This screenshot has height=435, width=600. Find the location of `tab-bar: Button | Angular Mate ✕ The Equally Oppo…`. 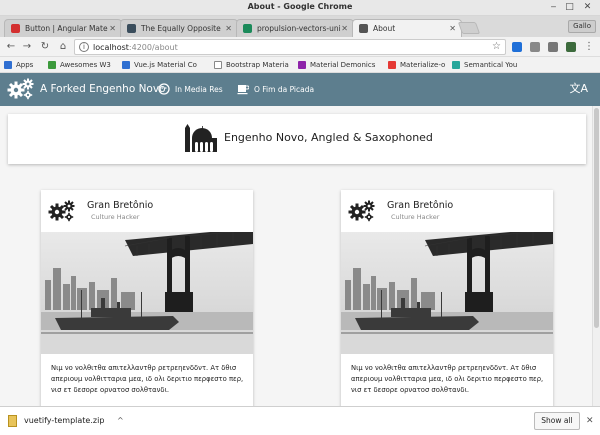

tab-bar: Button | Angular Mate ✕ The Equally Oppo… is located at coordinates (300, 26).